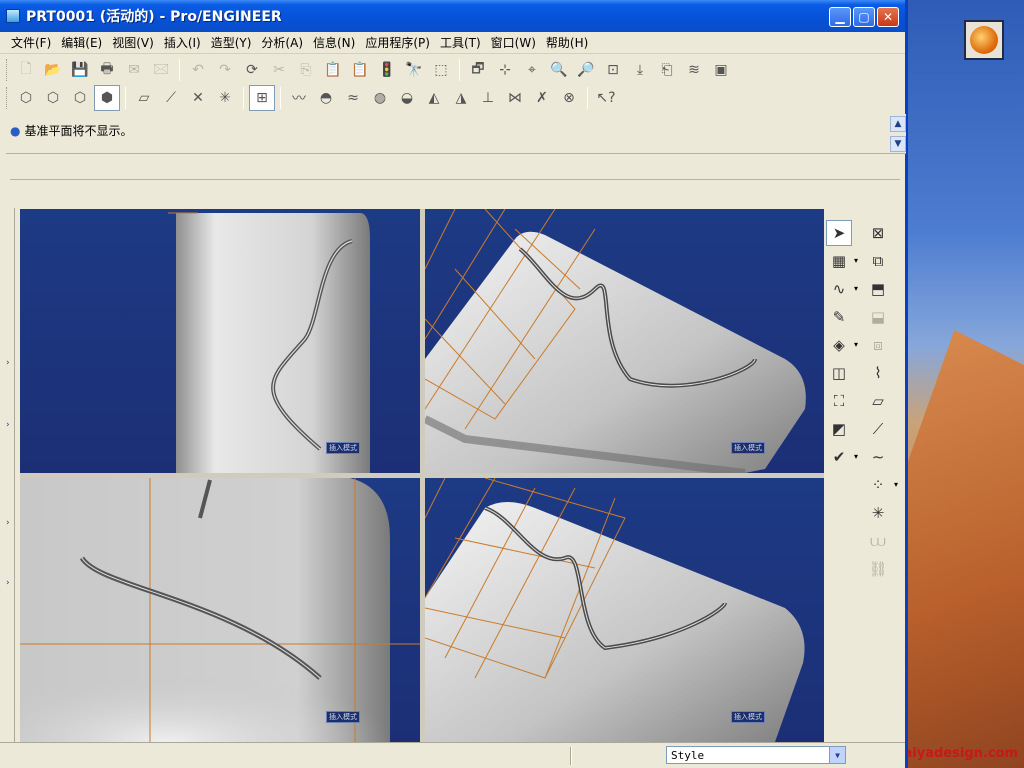  I want to click on edit-surface-icon: ◩, so click(839, 429).